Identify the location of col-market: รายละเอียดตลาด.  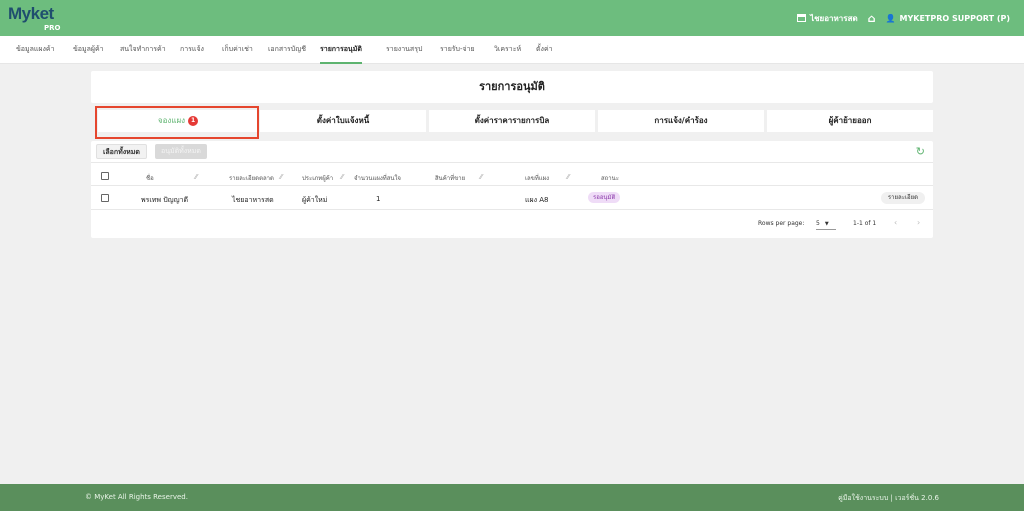
(251, 178).